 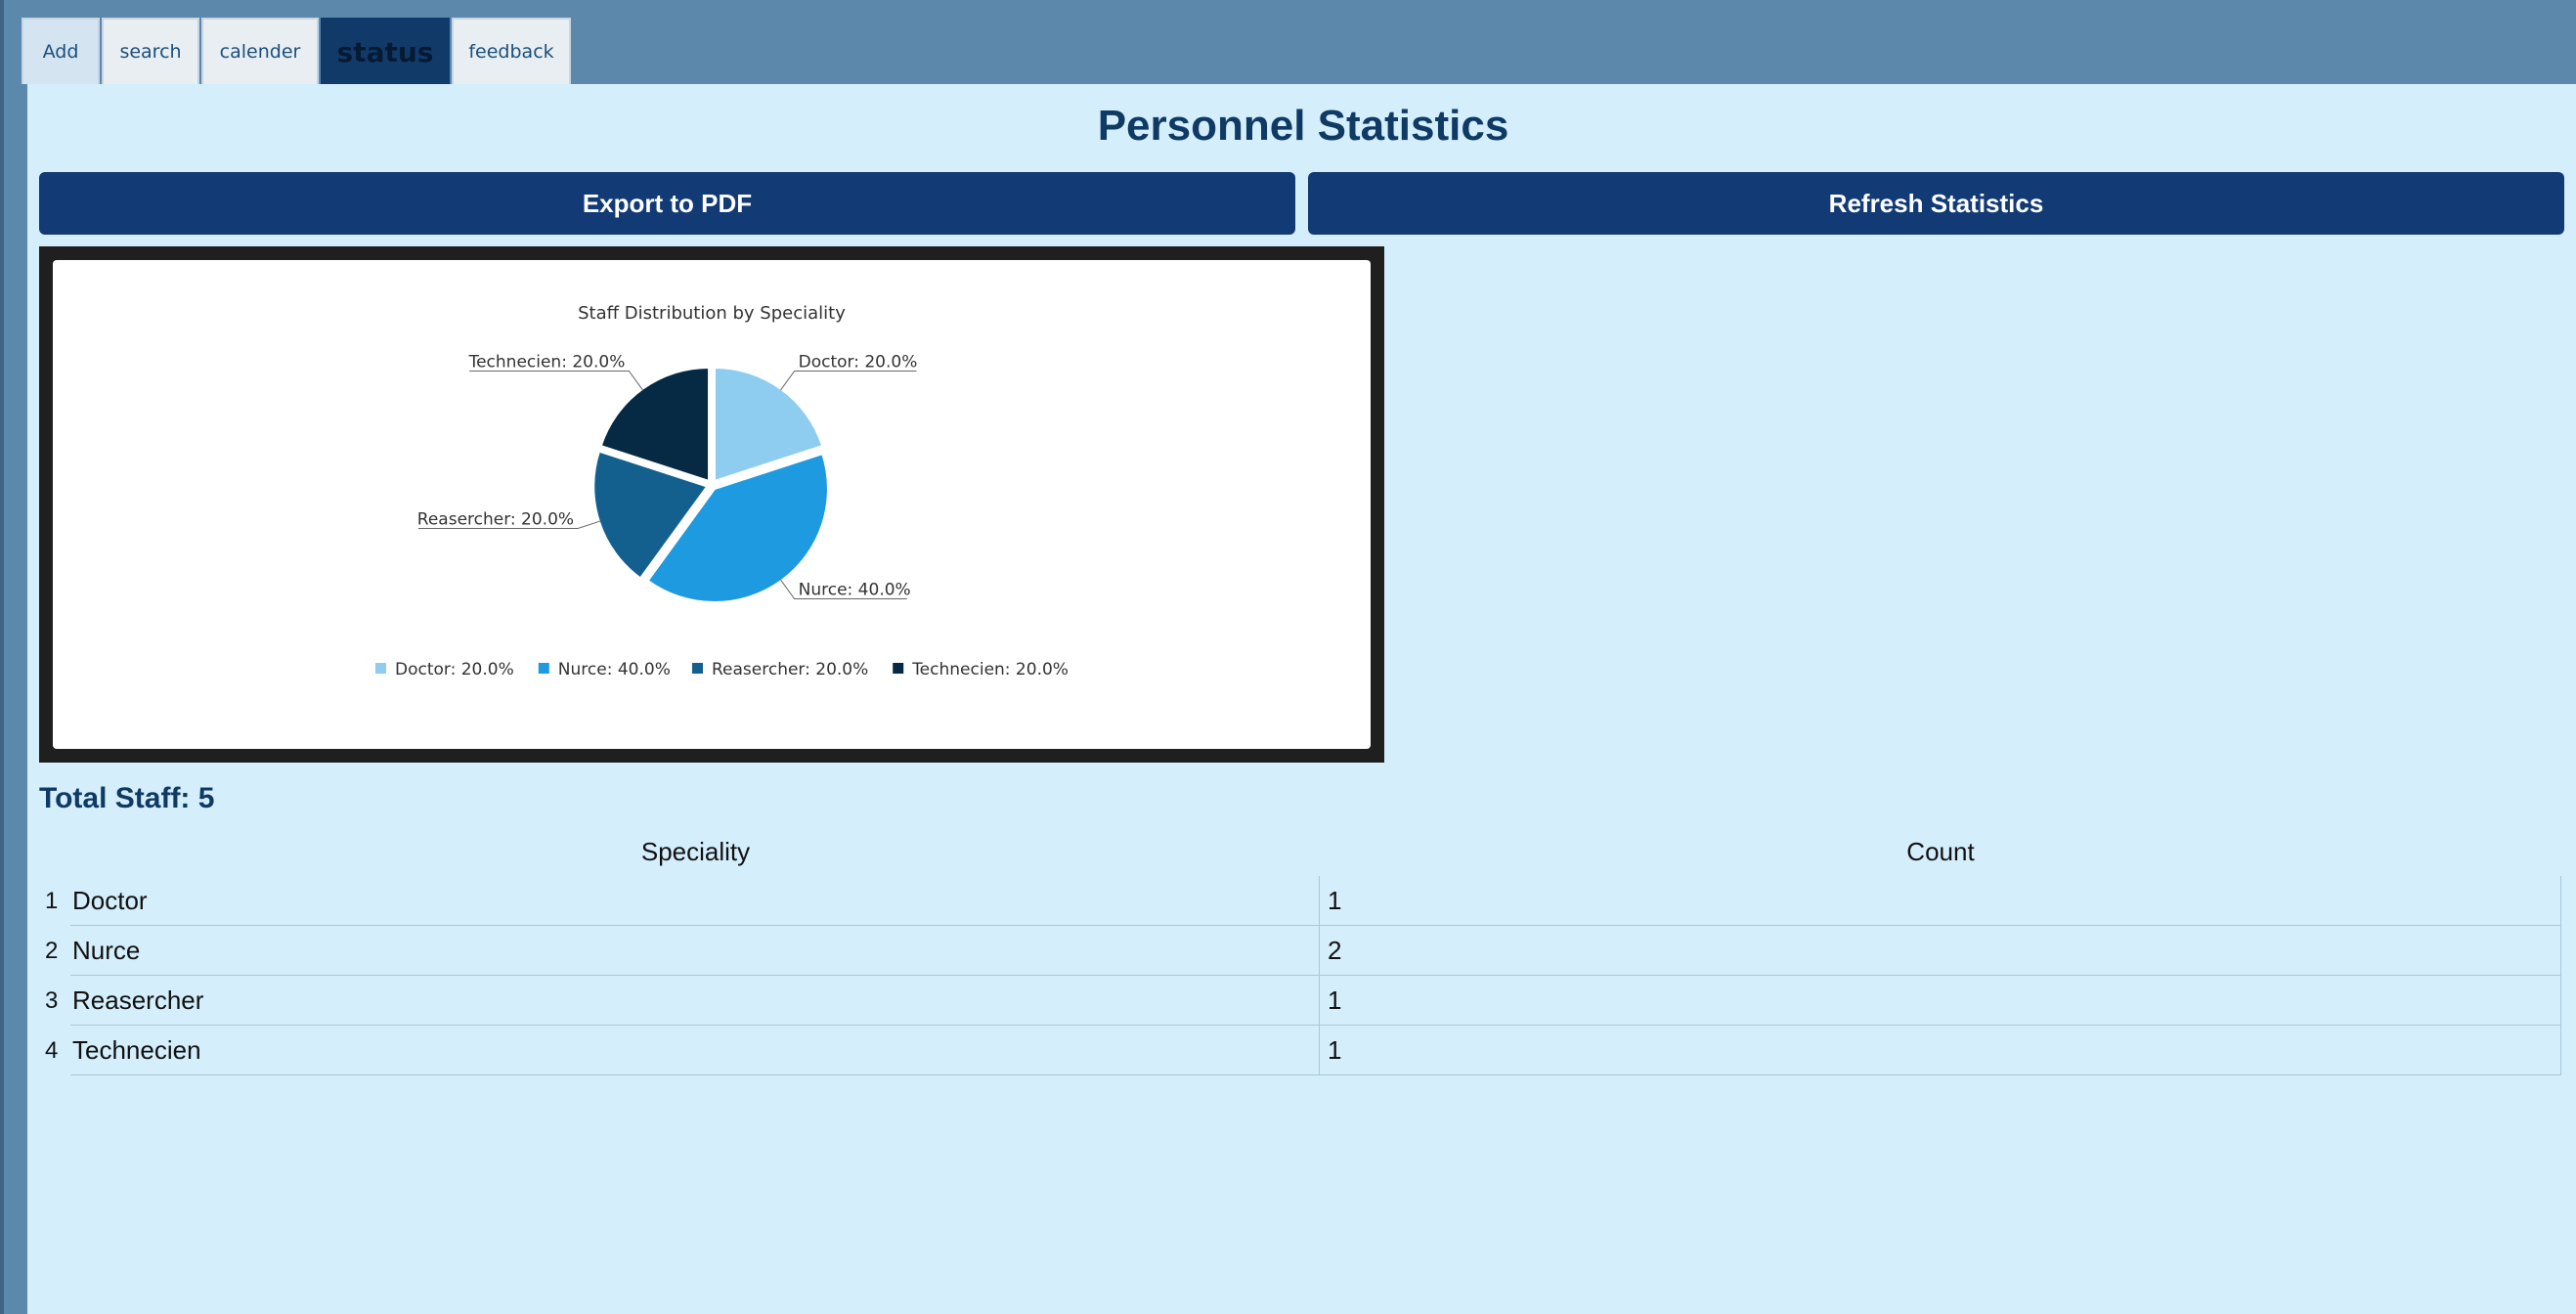 I want to click on column-header-count: Count, so click(x=1940, y=851).